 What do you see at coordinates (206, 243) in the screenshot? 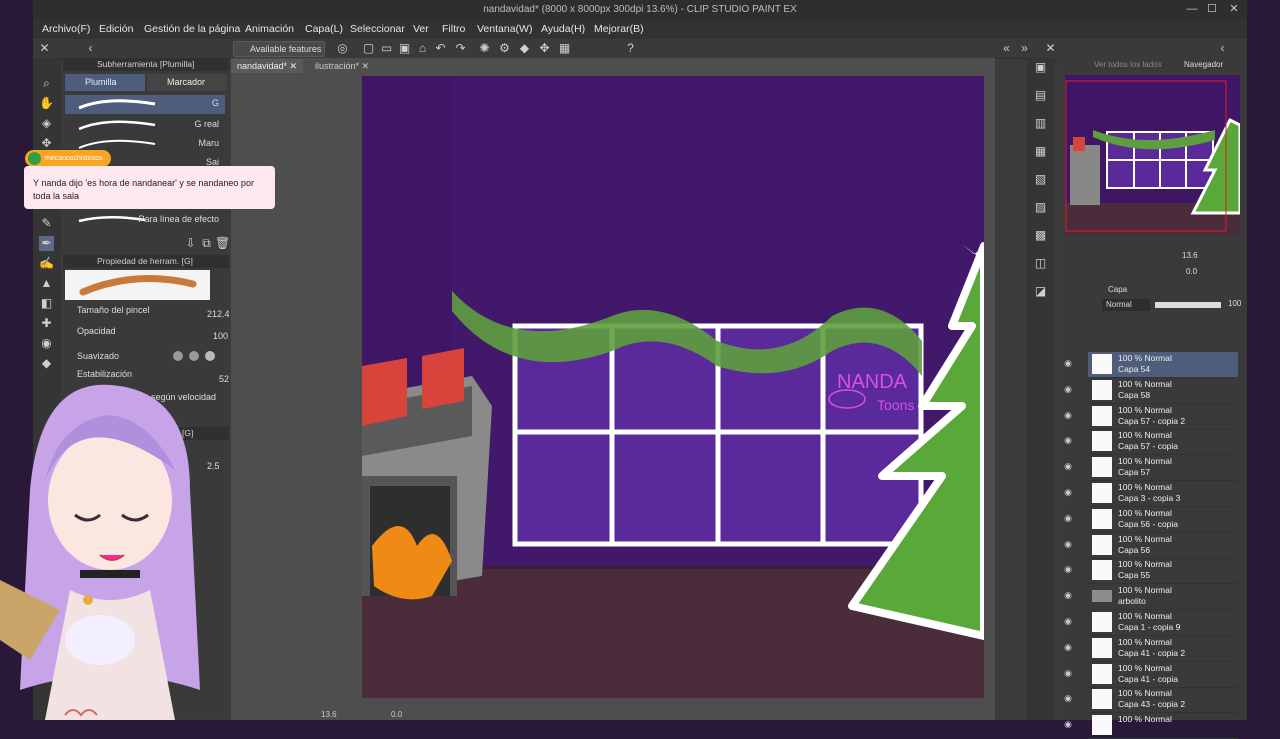
I see `copy-subtool-icon: ⧉` at bounding box center [206, 243].